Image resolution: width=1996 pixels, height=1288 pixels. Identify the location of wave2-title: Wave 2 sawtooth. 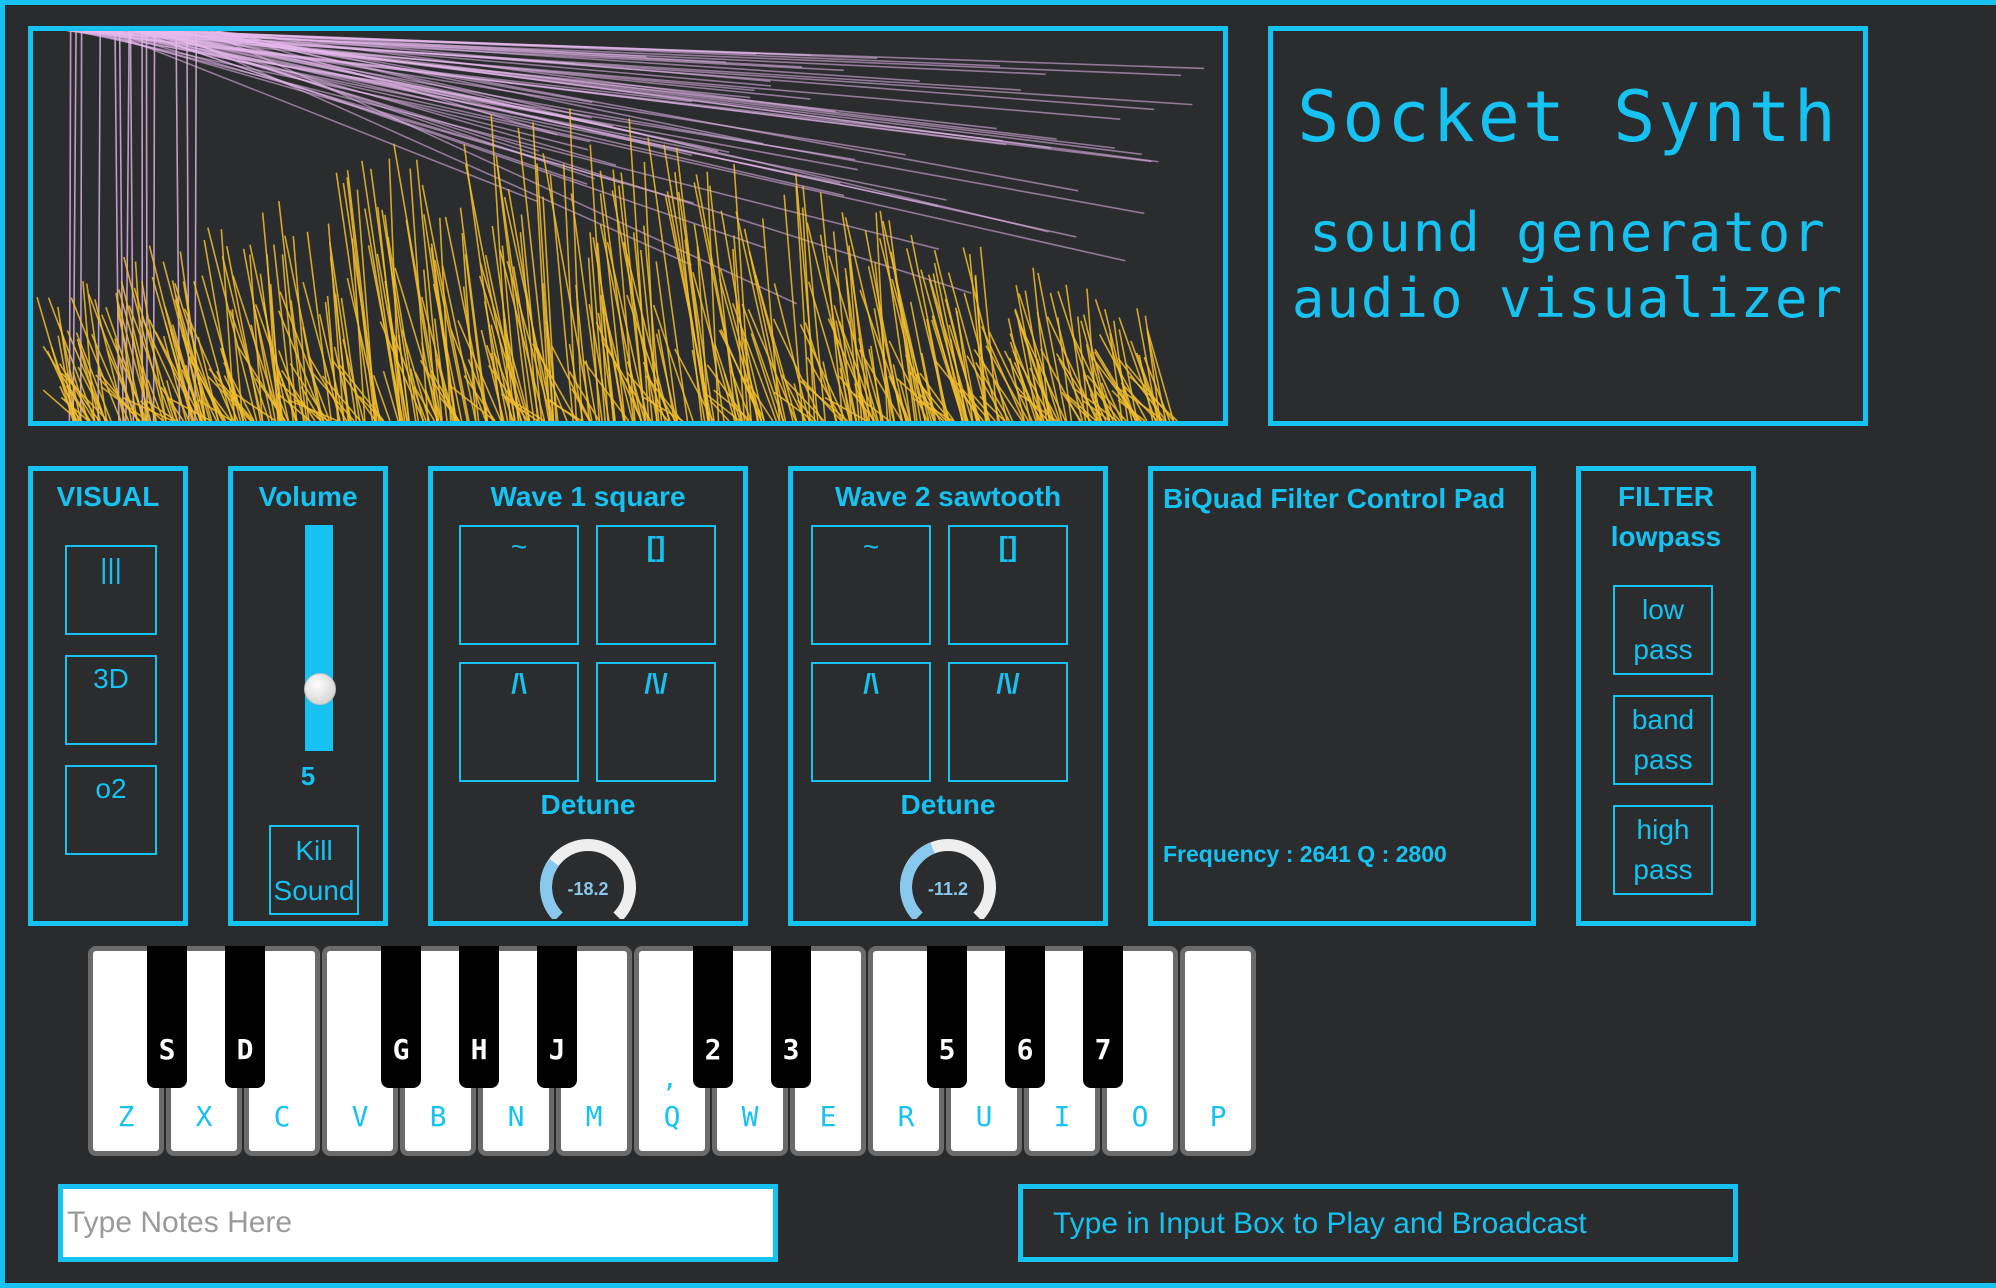
(948, 496).